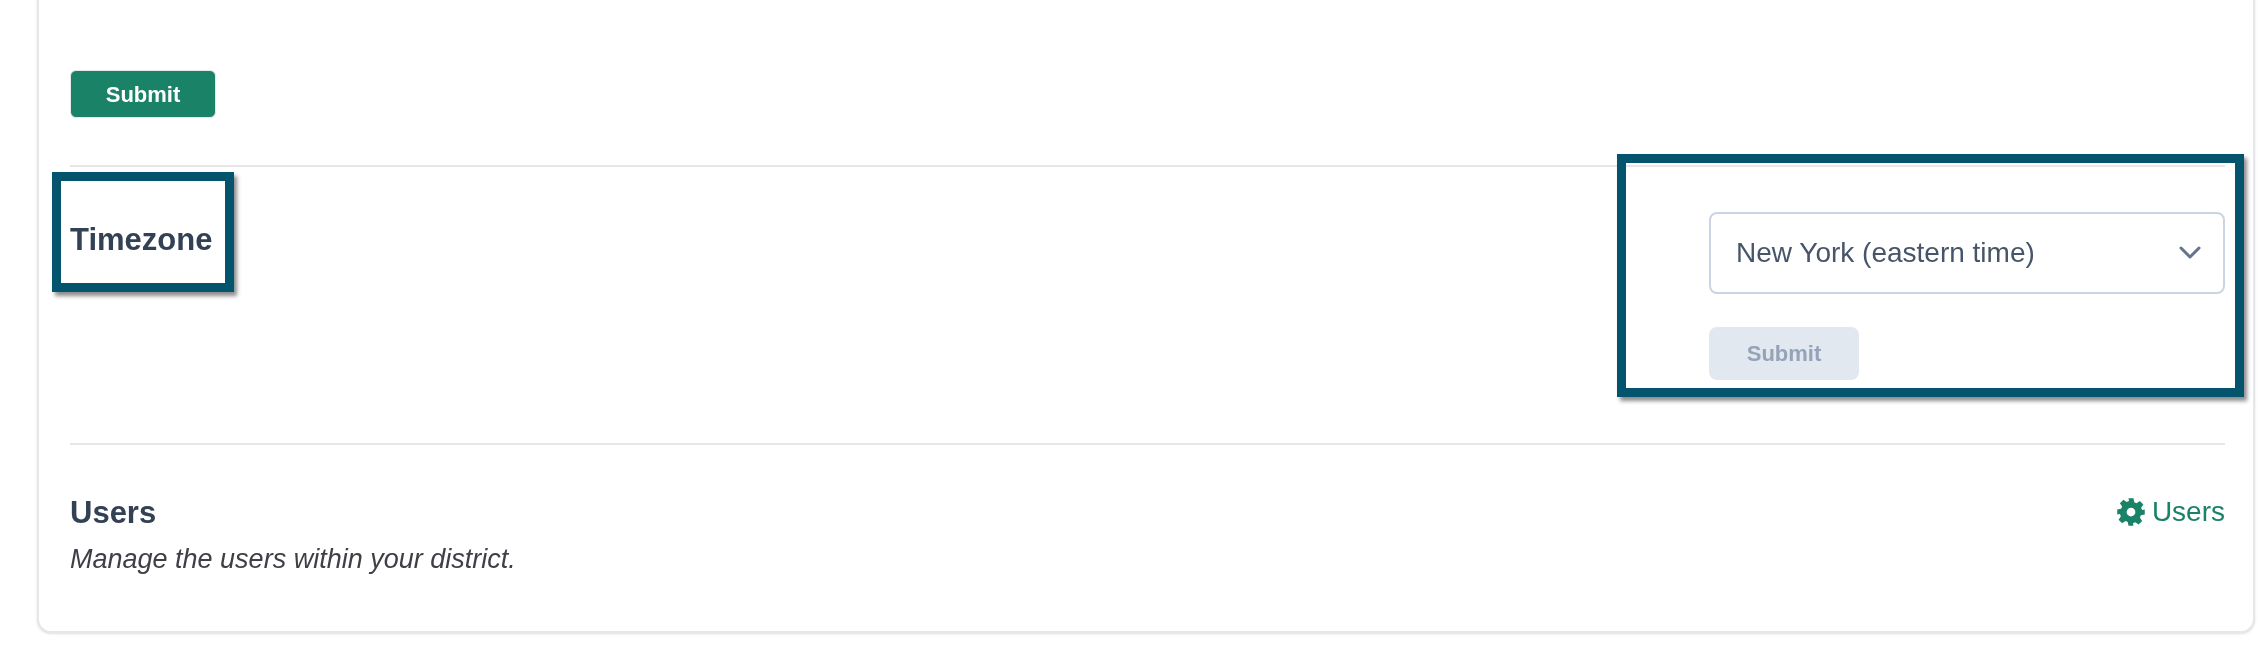 The height and width of the screenshot is (672, 2258). Describe the element at coordinates (2190, 253) in the screenshot. I see `chevron-down-icon` at that location.